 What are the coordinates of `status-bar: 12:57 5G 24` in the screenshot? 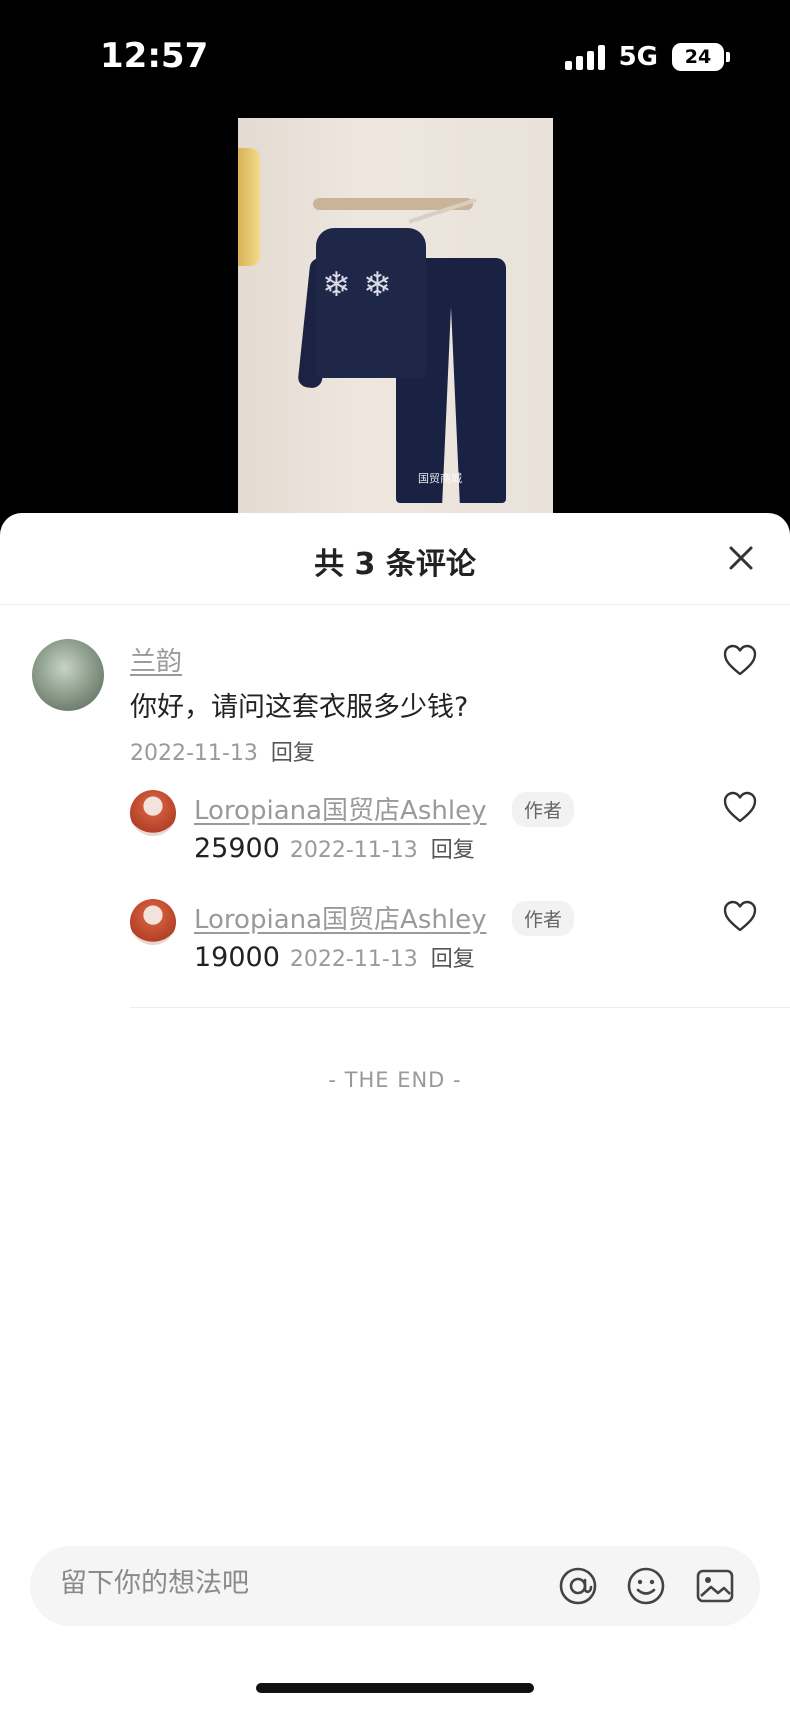 It's located at (395, 60).